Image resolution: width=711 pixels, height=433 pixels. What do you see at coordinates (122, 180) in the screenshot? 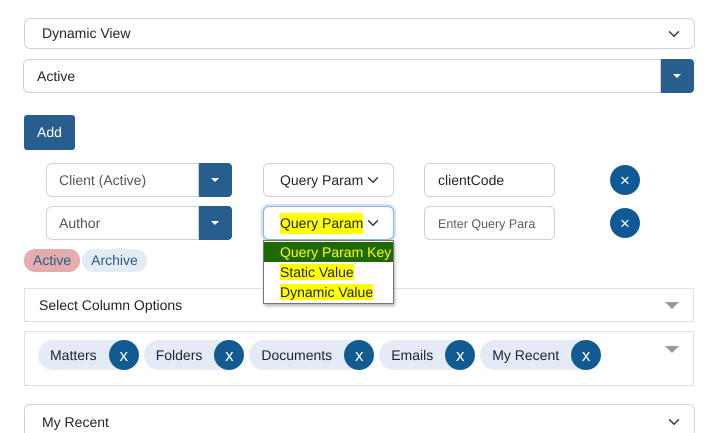
I see `field-input: Client (Active)` at bounding box center [122, 180].